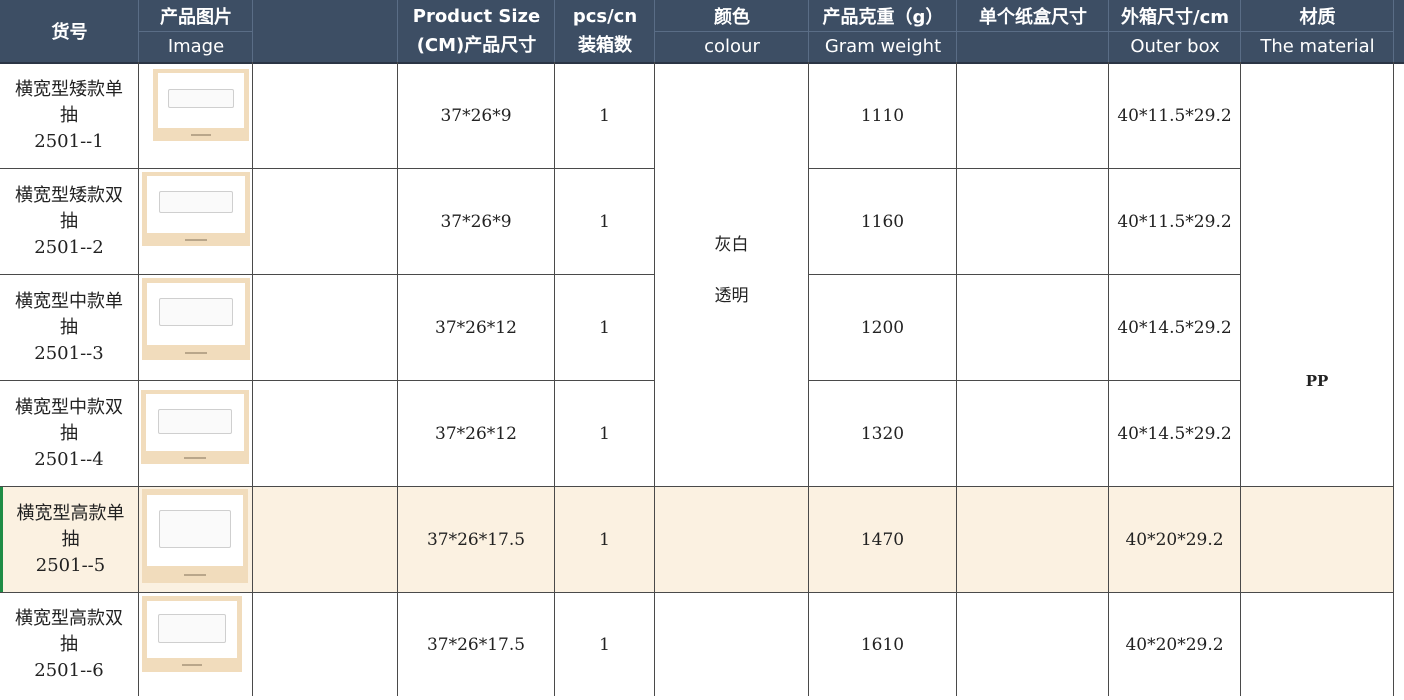  What do you see at coordinates (731, 296) in the screenshot?
I see `colour-value-2: 透明` at bounding box center [731, 296].